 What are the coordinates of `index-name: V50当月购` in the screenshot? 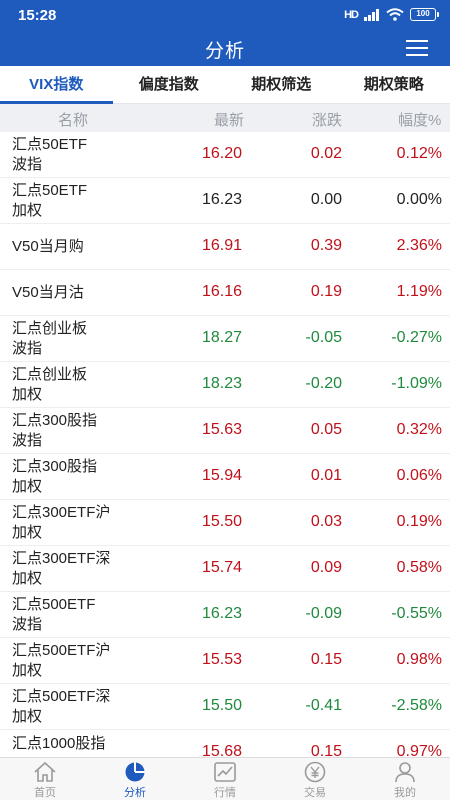 It's located at (79, 247).